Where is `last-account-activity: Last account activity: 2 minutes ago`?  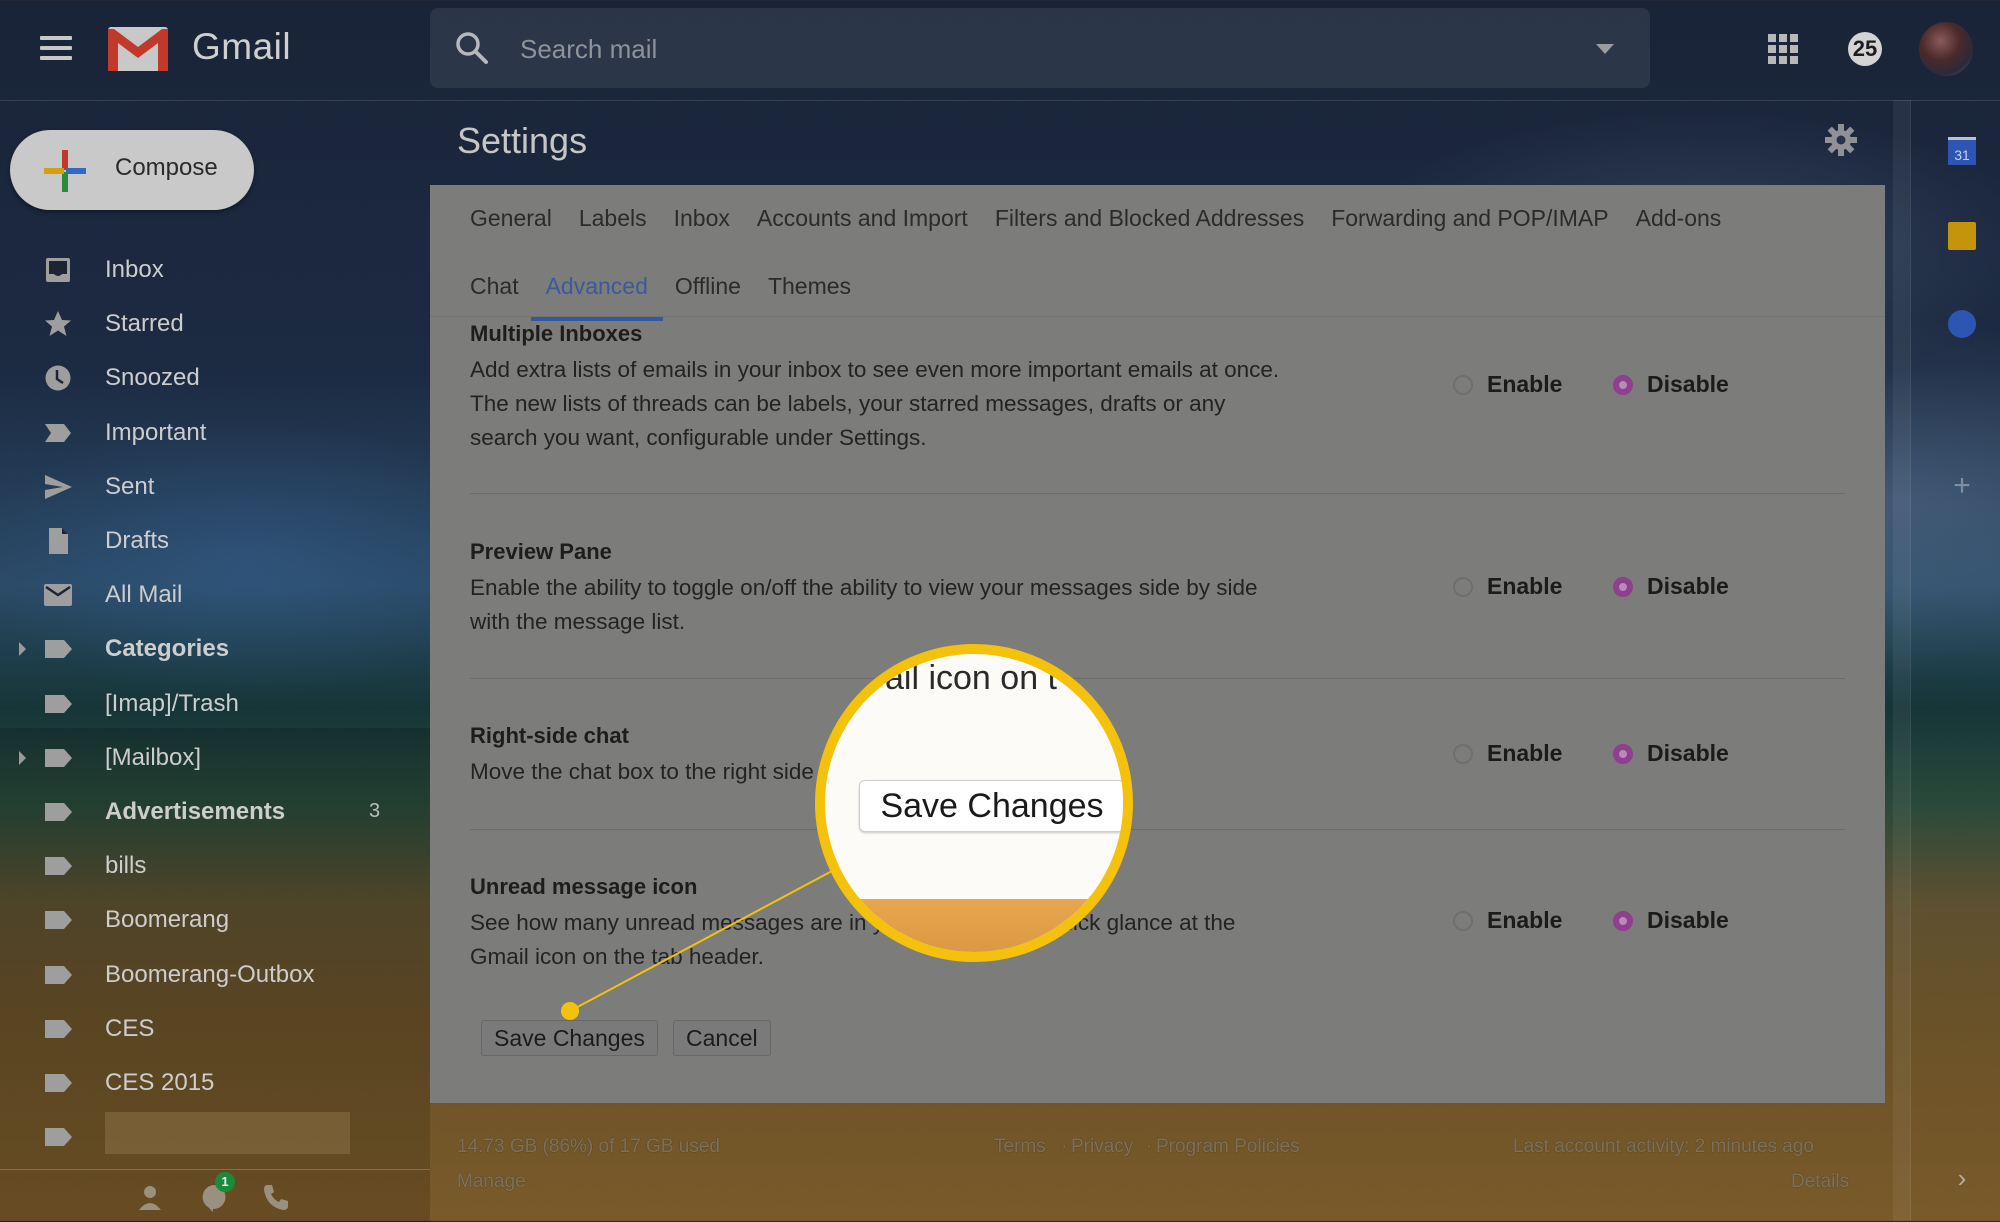
last-account-activity: Last account activity: 2 minutes ago is located at coordinates (1663, 1146).